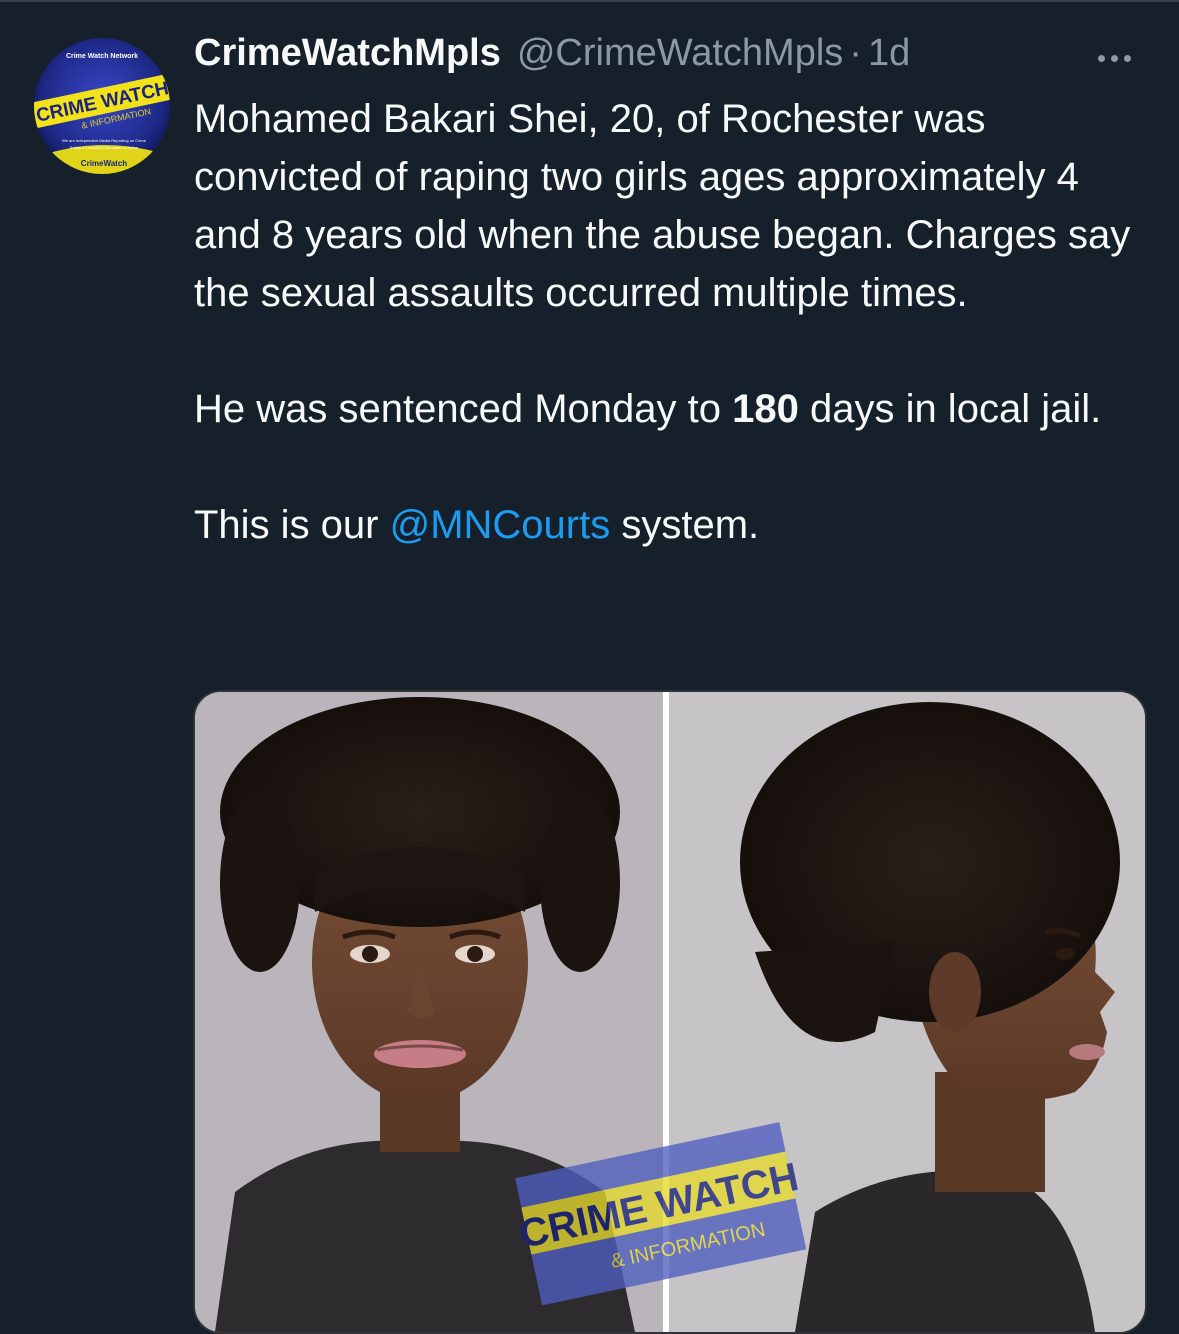  I want to click on p3-text-before: This is our, so click(292, 525).